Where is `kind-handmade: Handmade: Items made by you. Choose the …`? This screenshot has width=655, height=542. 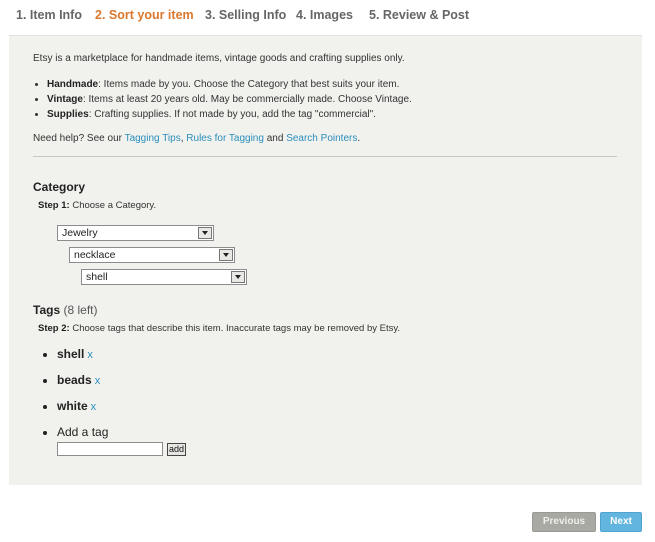
kind-handmade: Handmade: Items made by you. Choose the … is located at coordinates (229, 84).